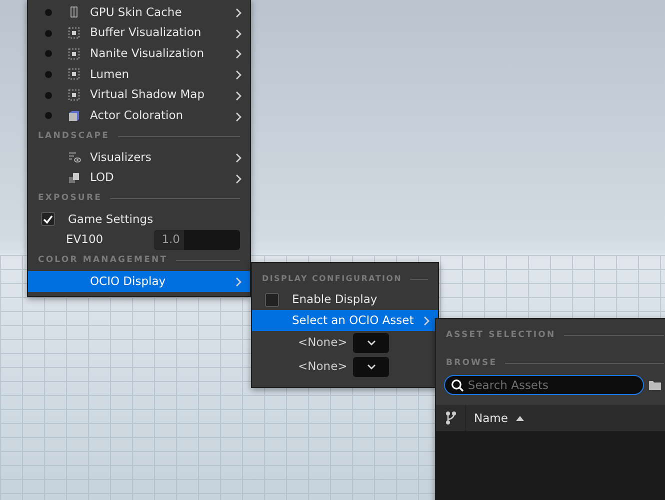 The width and height of the screenshot is (665, 500). What do you see at coordinates (332, 279) in the screenshot?
I see `section-header: DISPLAY CONFIGURATION` at bounding box center [332, 279].